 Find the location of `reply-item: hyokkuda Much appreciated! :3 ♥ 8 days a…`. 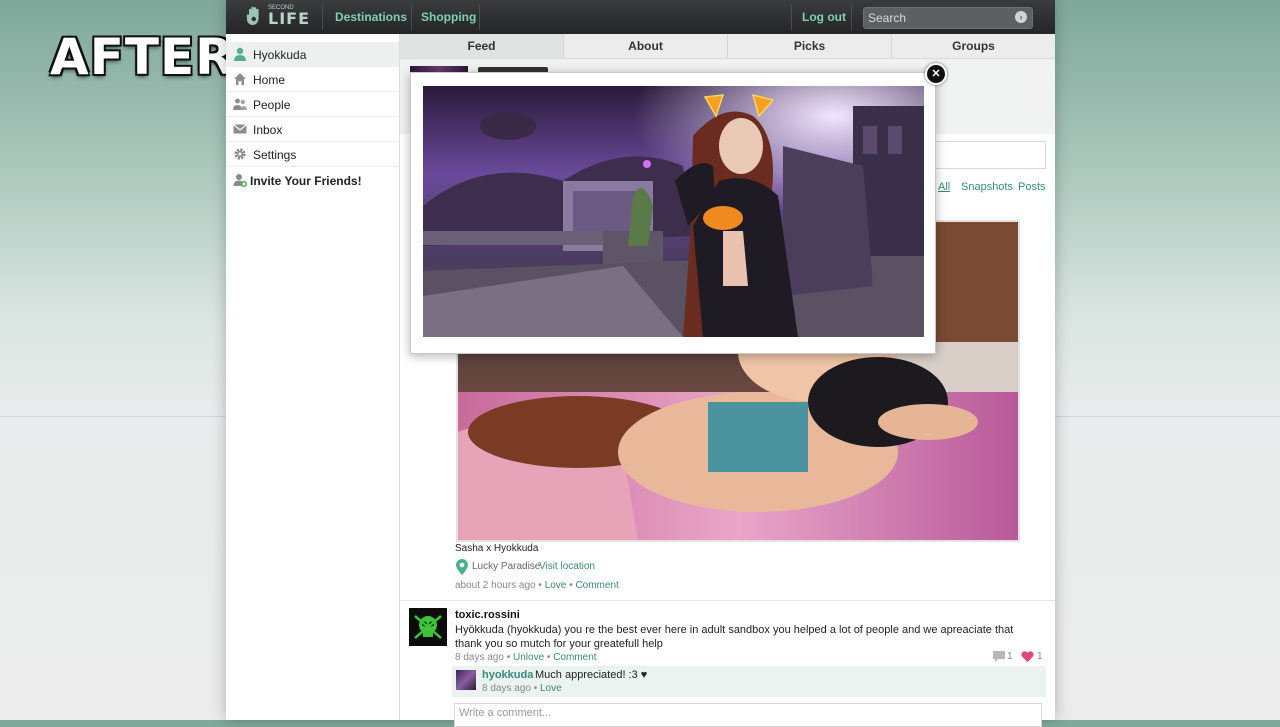

reply-item: hyokkuda Much appreciated! :3 ♥ 8 days a… is located at coordinates (749, 681).